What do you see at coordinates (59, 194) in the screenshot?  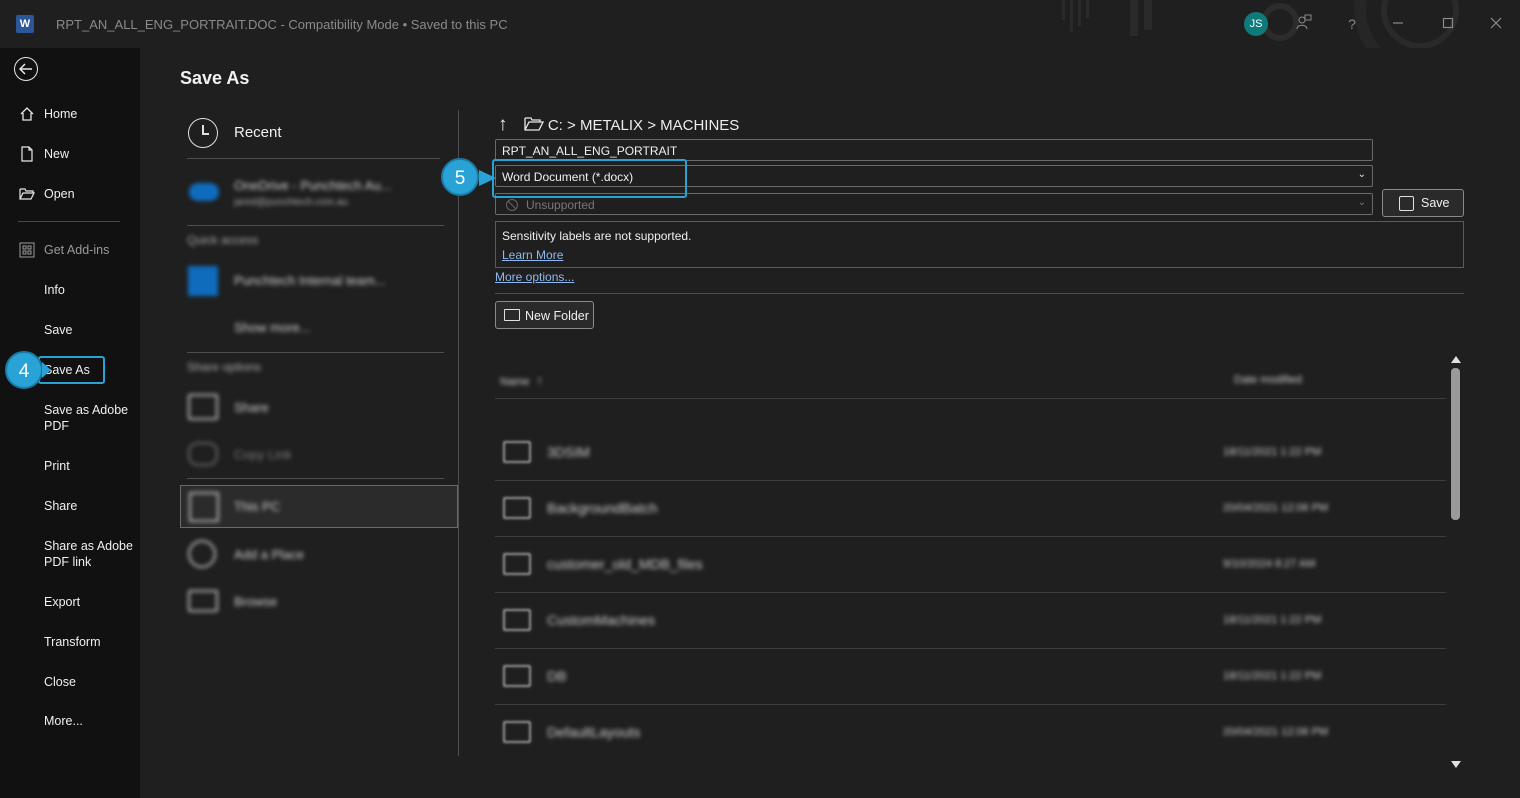 I see `nav-label: Open` at bounding box center [59, 194].